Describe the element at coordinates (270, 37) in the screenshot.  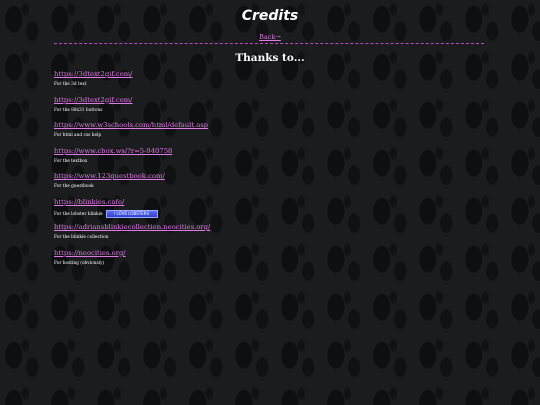
I see `back-link: Back→` at that location.